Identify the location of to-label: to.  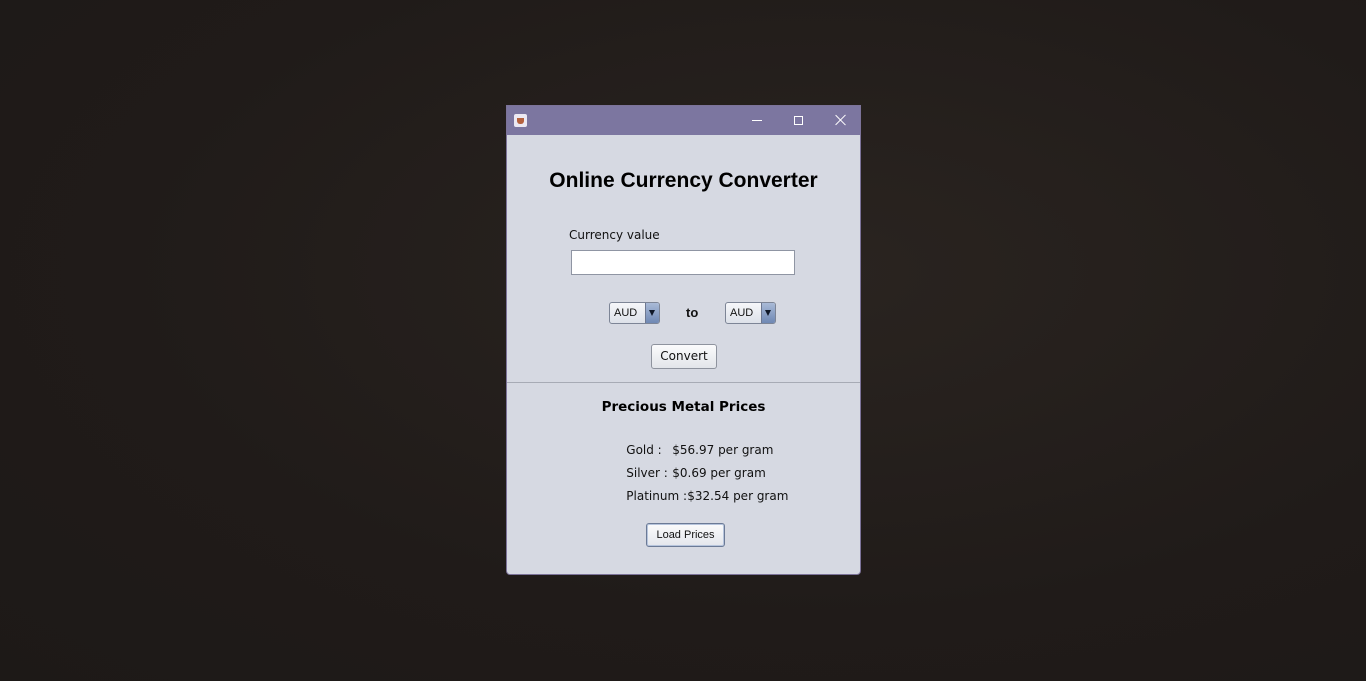
(692, 312).